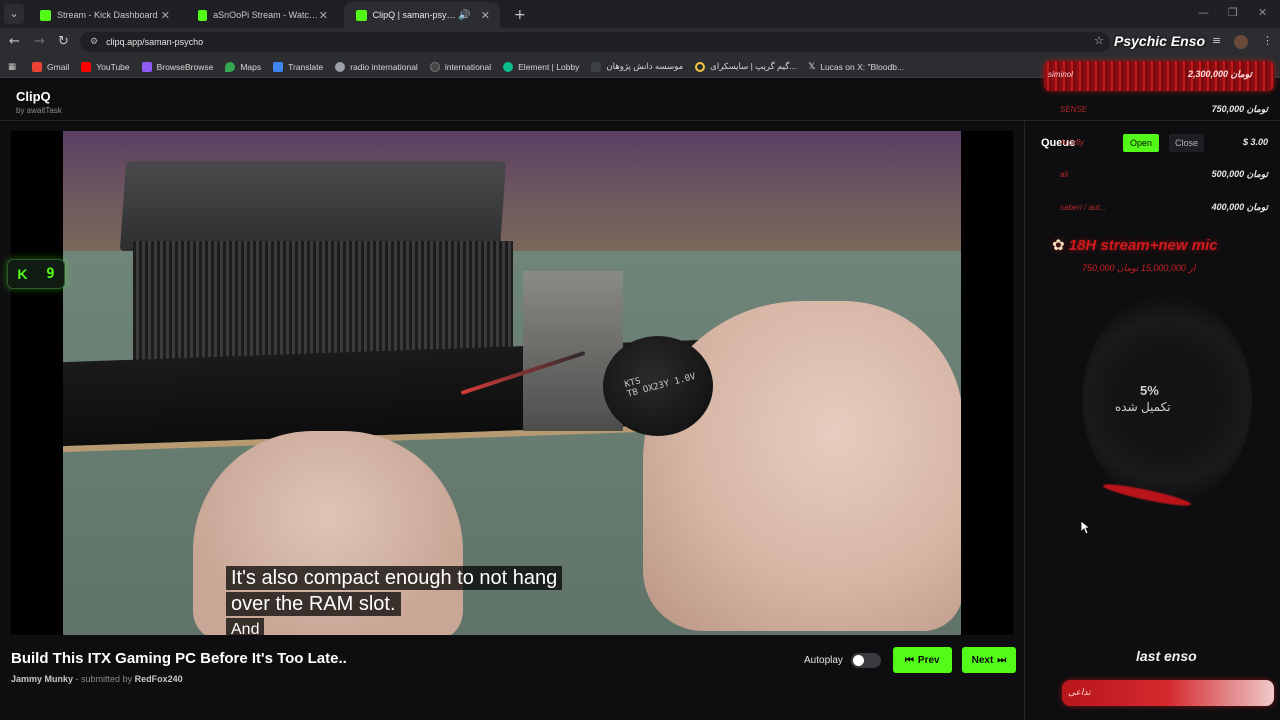  I want to click on bookmark-danesh-pajoohan: موسسه دانش پژوهان, so click(637, 66).